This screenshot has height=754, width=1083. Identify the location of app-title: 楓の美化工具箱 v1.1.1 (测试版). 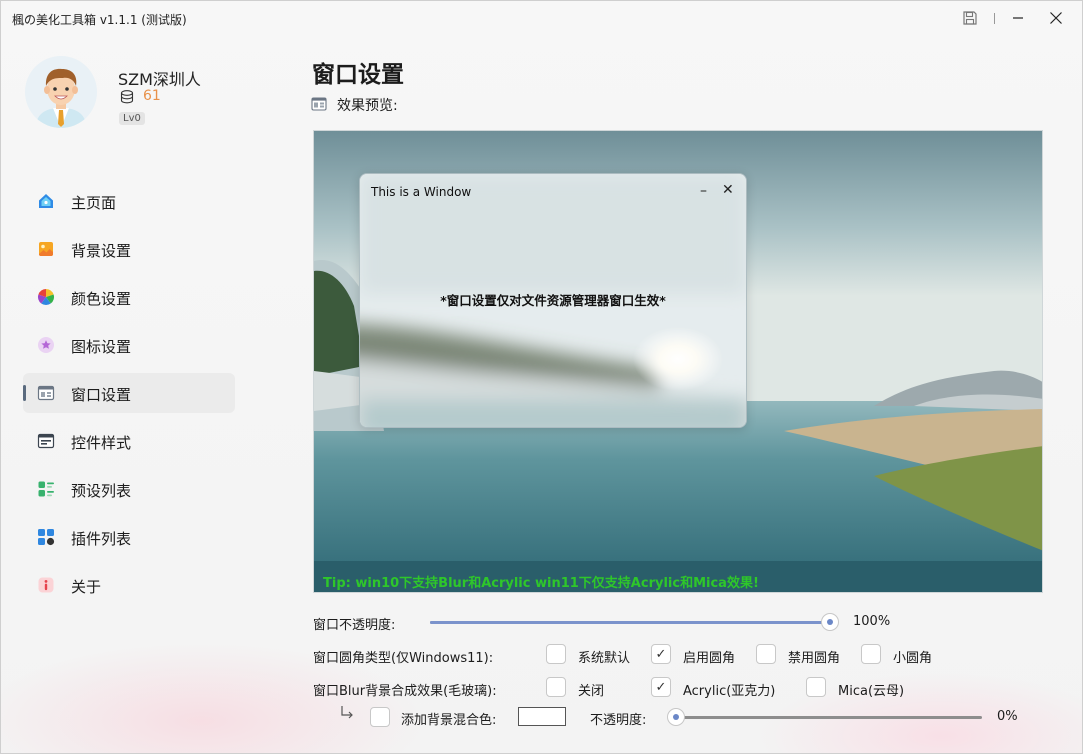
(99, 20).